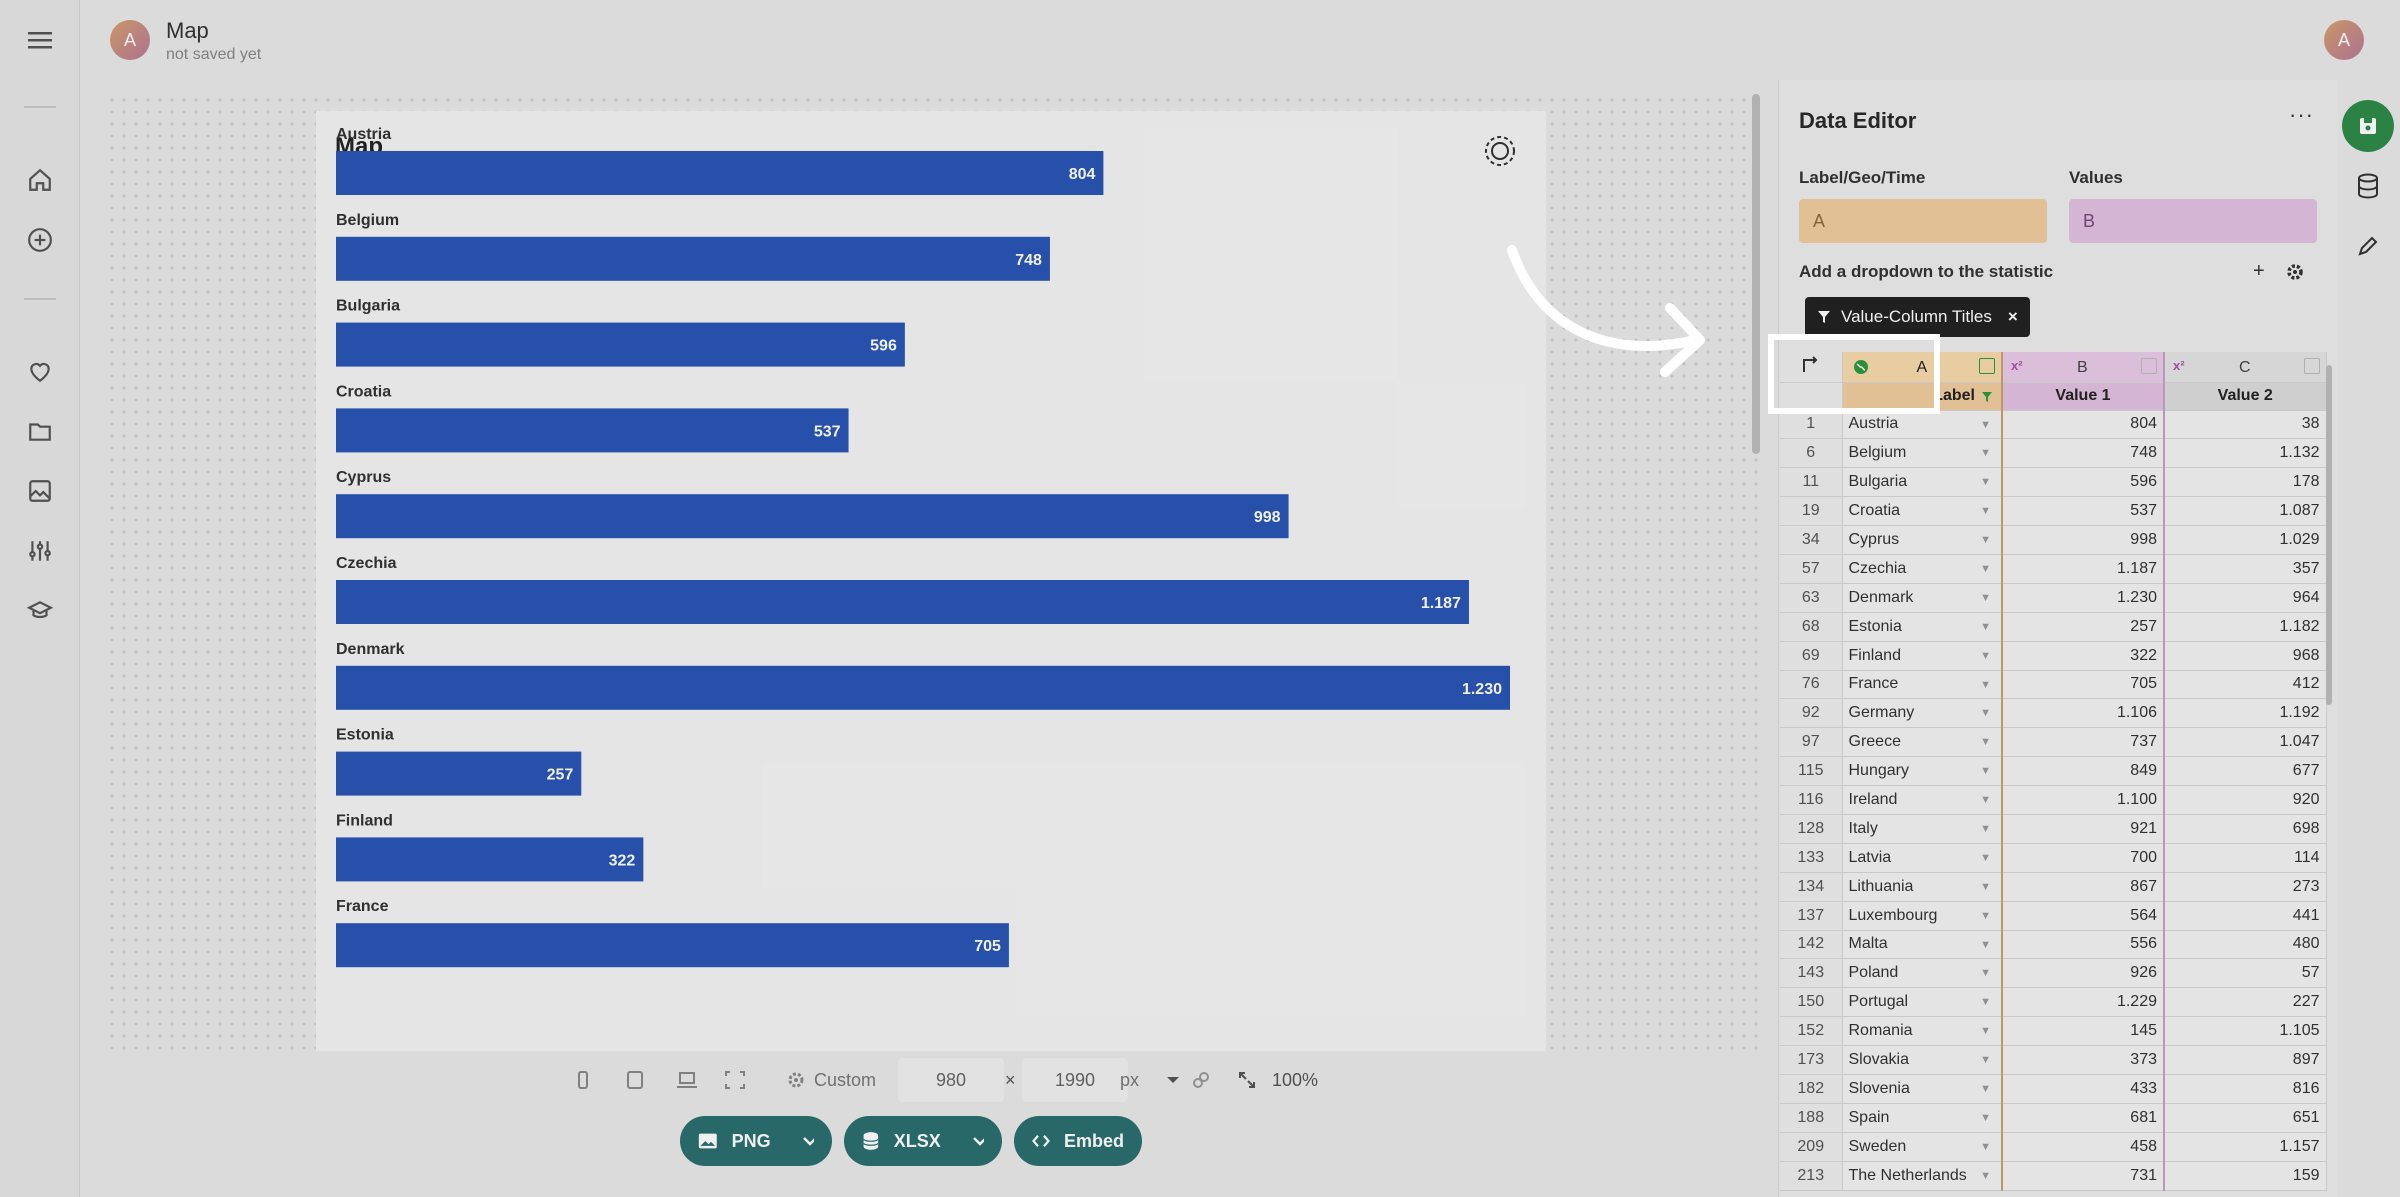  I want to click on column-a-title: Label, so click(1922, 396).